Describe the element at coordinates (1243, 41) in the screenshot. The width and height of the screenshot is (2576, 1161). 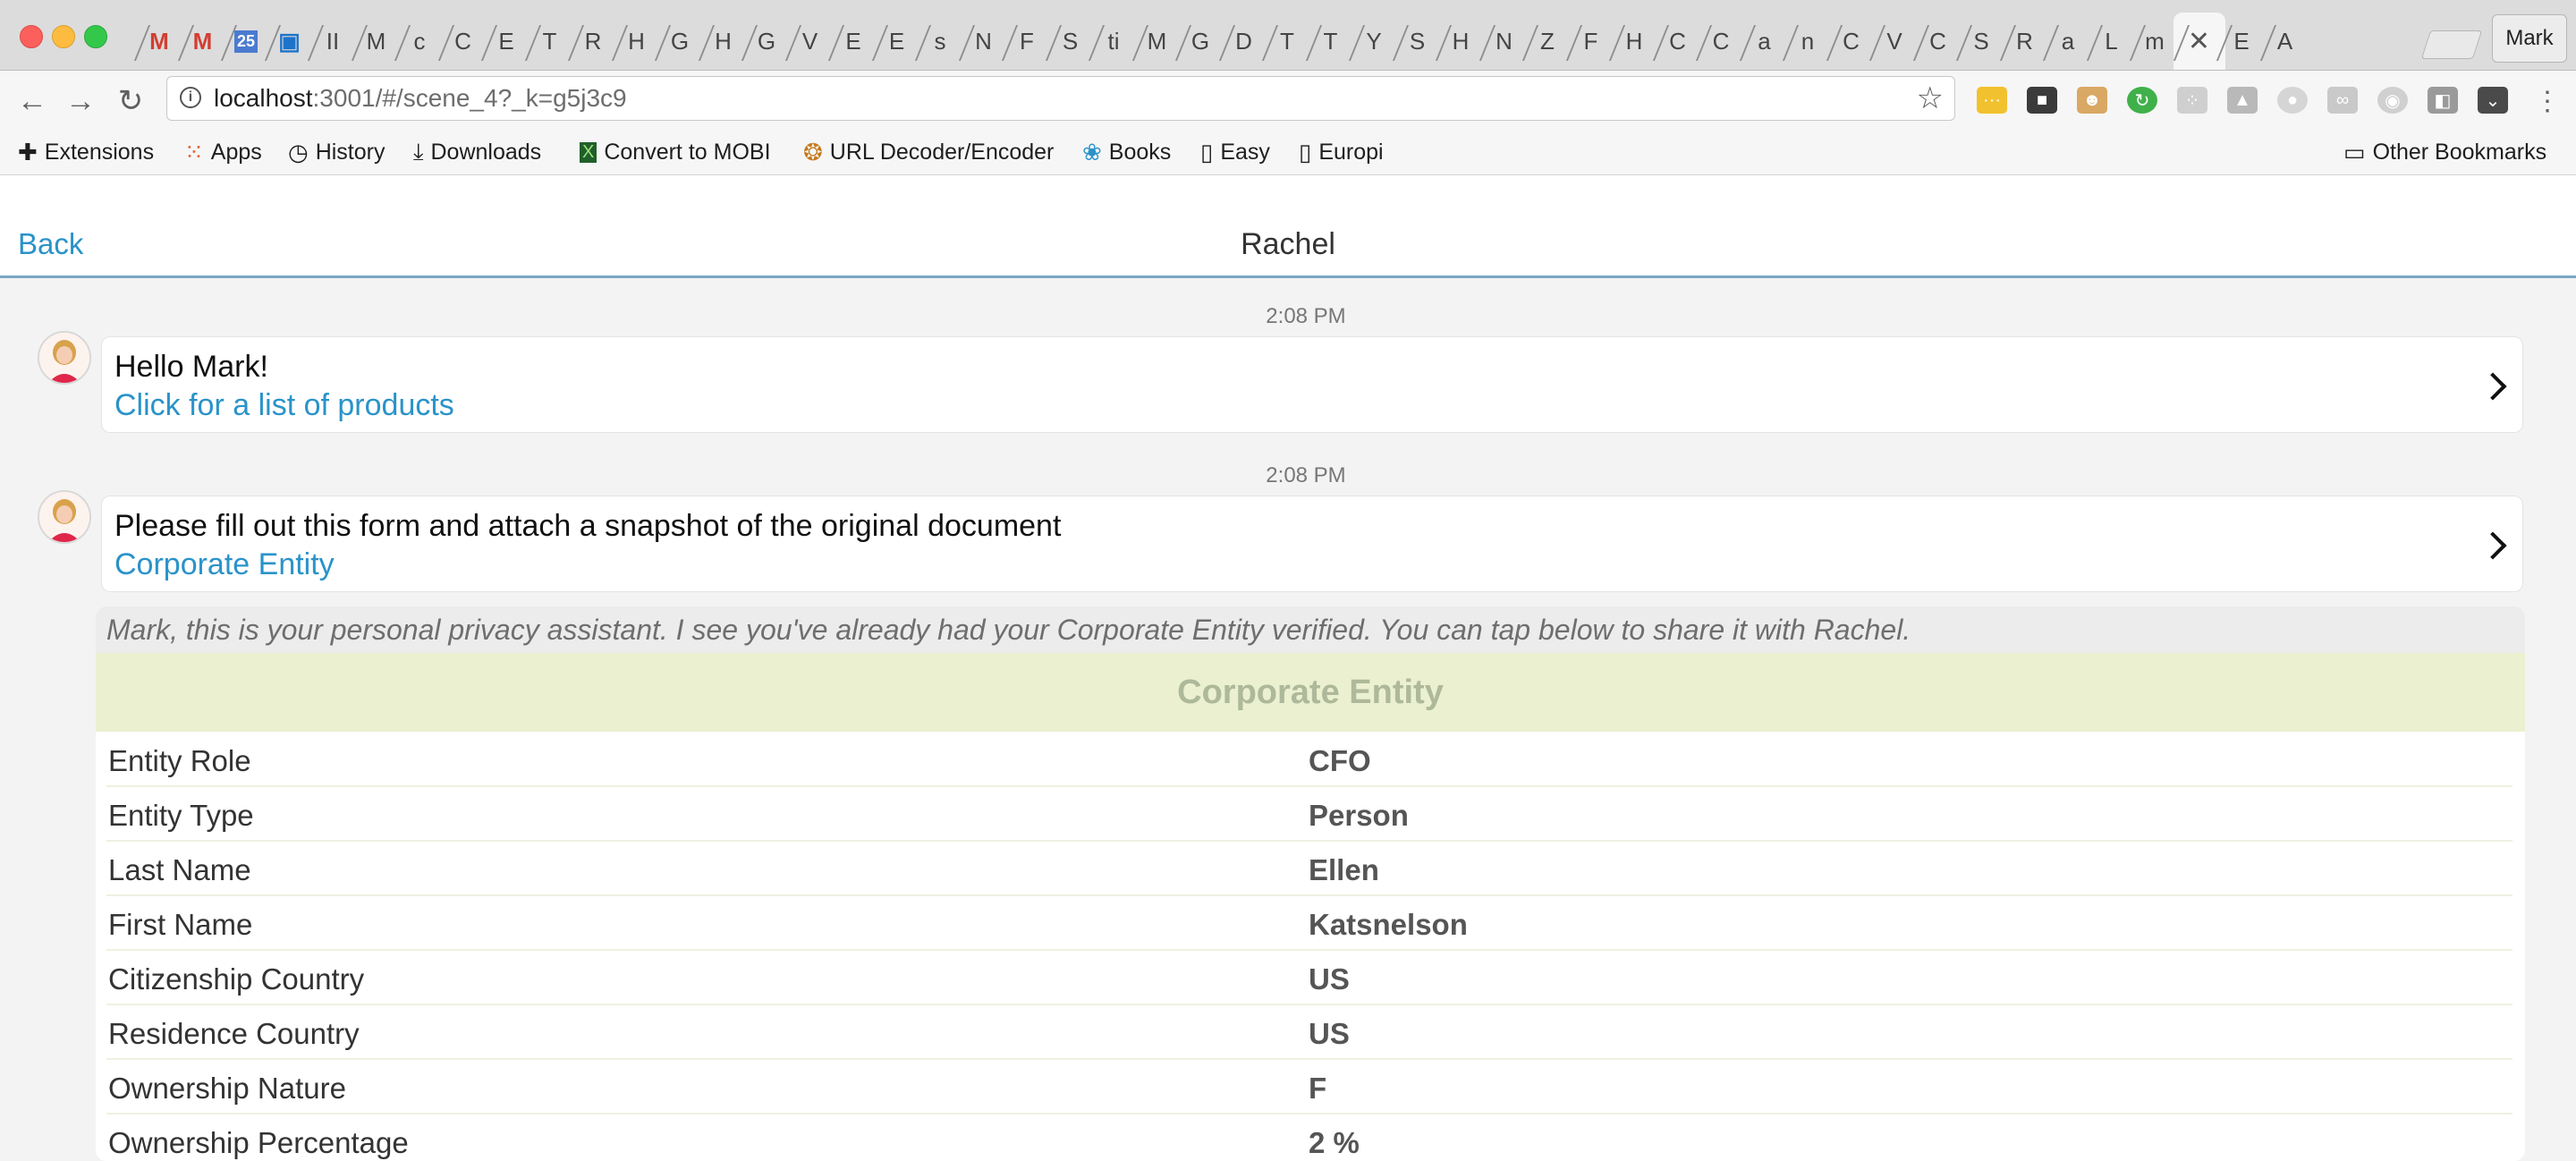
I see `tab-label: D` at that location.